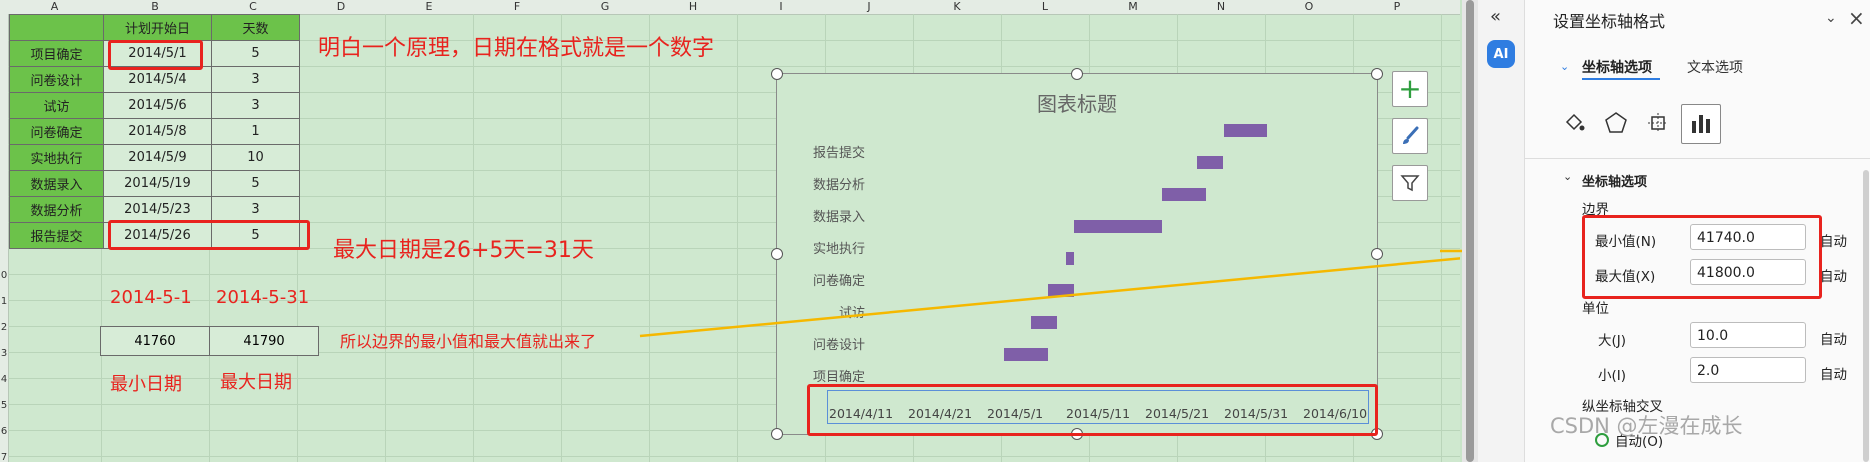  What do you see at coordinates (1049, 297) in the screenshot?
I see `annotation-arrow` at bounding box center [1049, 297].